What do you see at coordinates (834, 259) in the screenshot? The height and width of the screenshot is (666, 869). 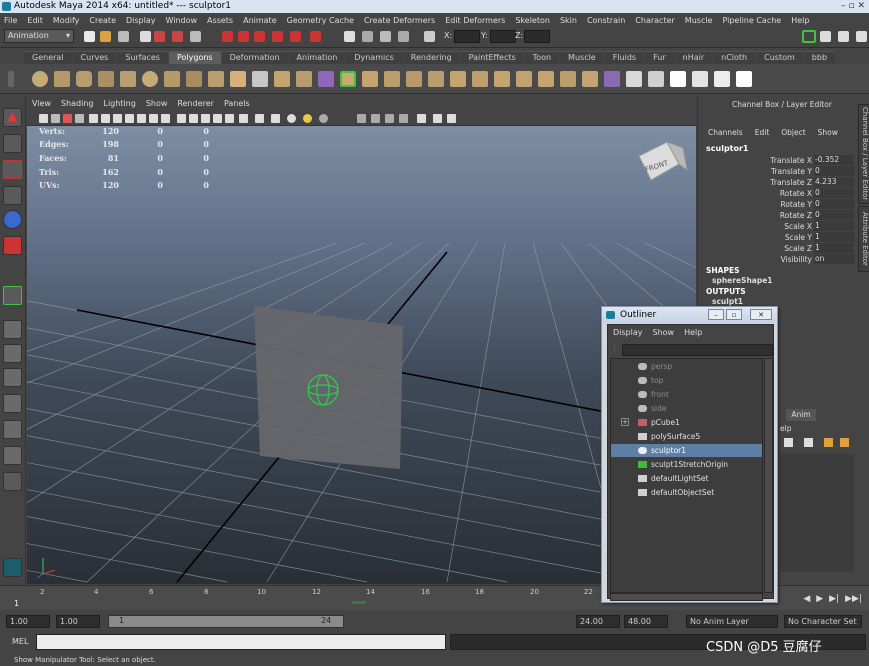 I see `attr-visibility-value: on` at bounding box center [834, 259].